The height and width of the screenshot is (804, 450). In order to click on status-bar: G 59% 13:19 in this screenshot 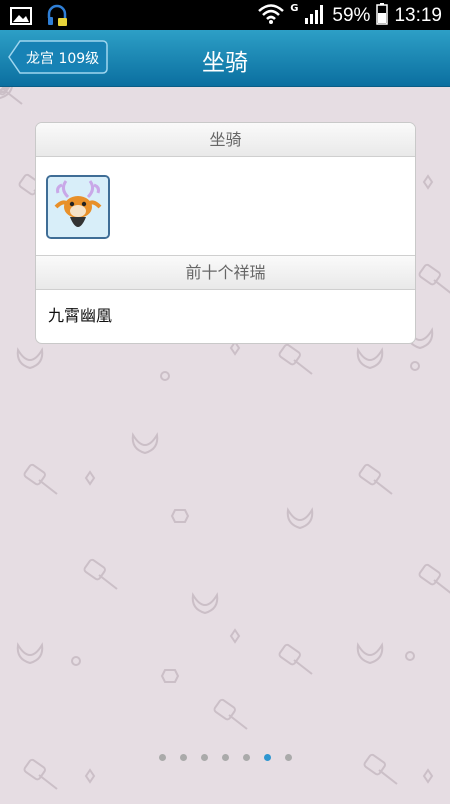, I will do `click(225, 15)`.